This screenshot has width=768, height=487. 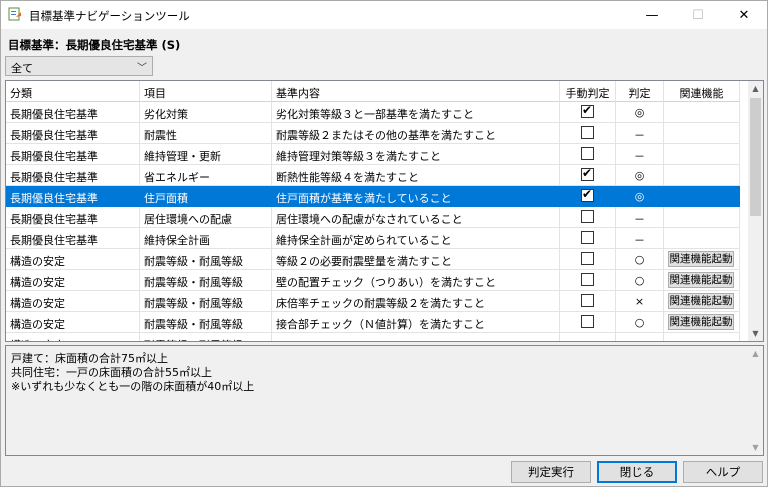 I want to click on cell-item: 耐震性, so click(x=206, y=133).